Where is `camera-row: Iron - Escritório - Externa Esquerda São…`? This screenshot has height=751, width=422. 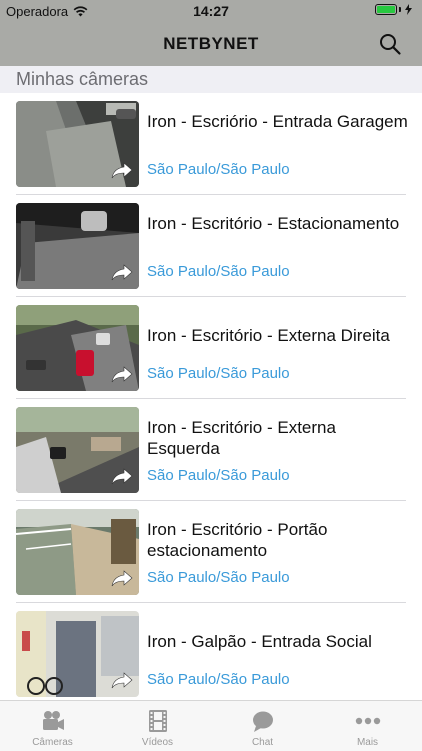 camera-row: Iron - Escritório - Externa Esquerda São… is located at coordinates (211, 450).